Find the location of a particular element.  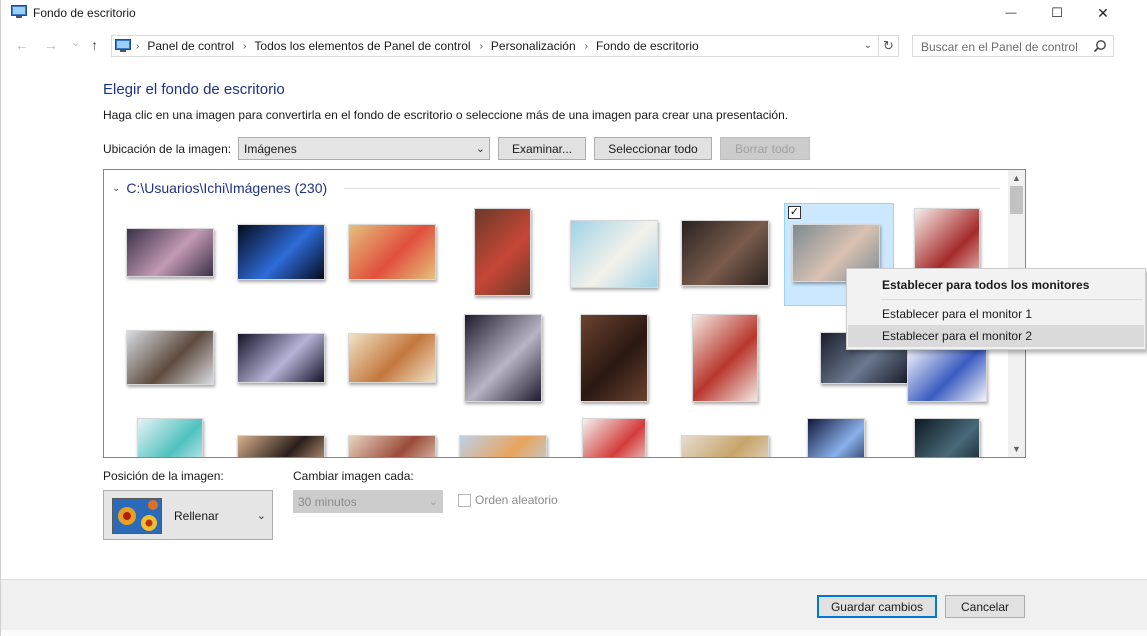

window-bottom-edge is located at coordinates (574, 633).